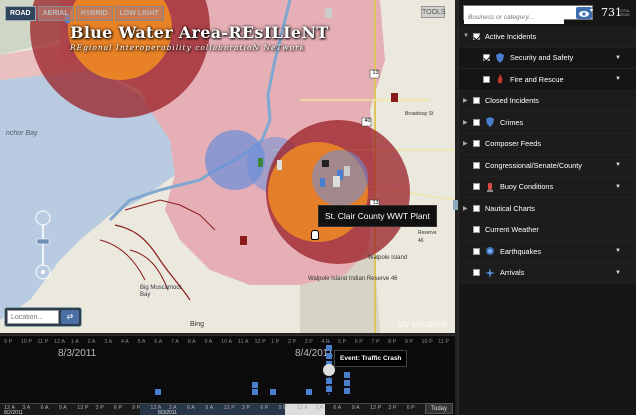 This screenshot has height=415, width=636. Describe the element at coordinates (199, 32) in the screenshot. I see `app-title: Blue Water Area-REsILIeNT` at that location.